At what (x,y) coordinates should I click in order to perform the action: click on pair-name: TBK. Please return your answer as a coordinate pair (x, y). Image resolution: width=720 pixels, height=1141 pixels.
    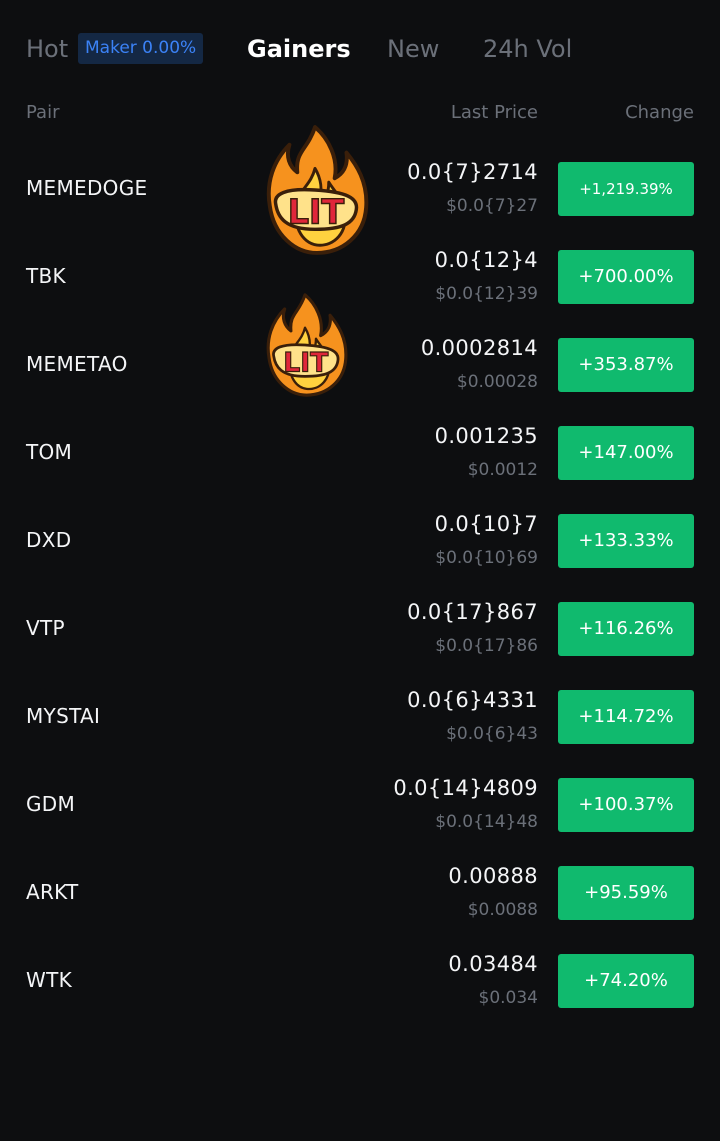
    Looking at the image, I should click on (46, 276).